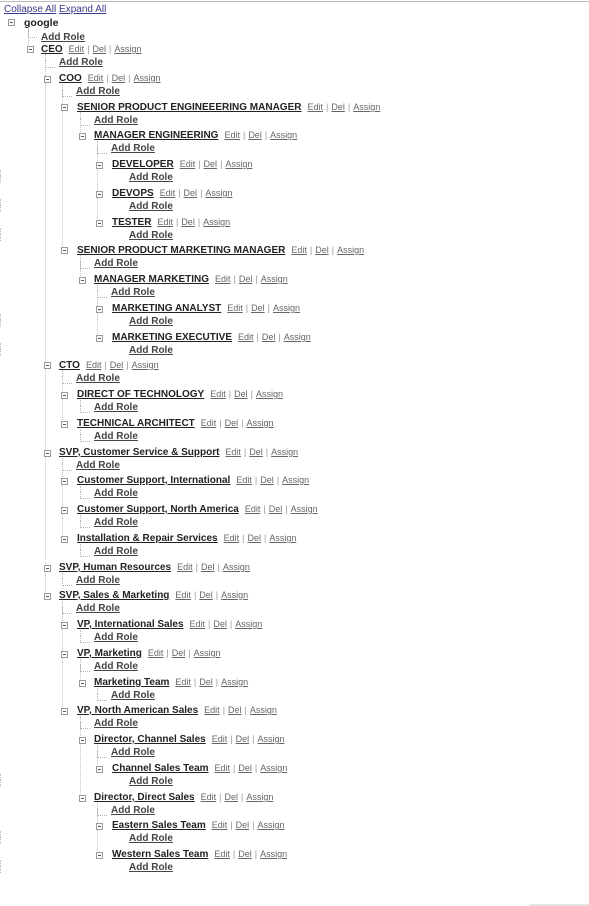 This screenshot has height=906, width=589. Describe the element at coordinates (156, 135) in the screenshot. I see `role-name-link: MANAGER ENGINEERING` at that location.